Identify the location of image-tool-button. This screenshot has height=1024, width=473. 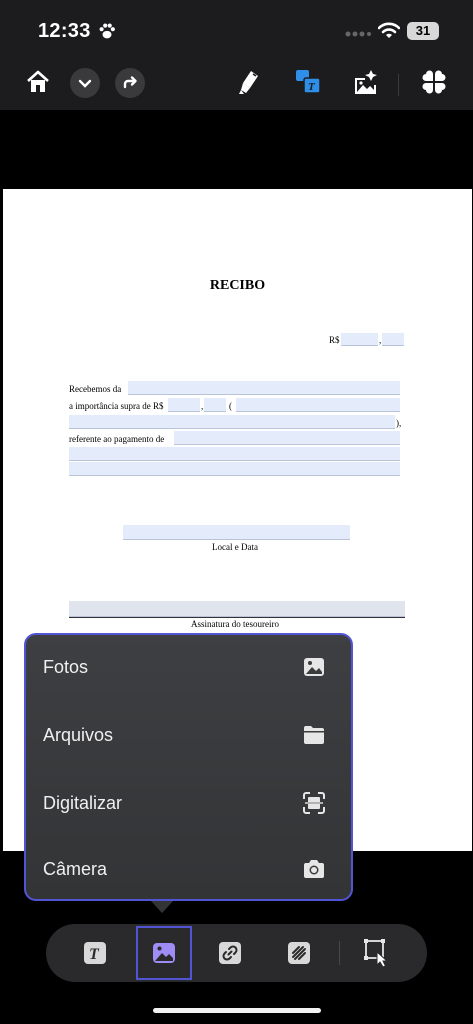
(164, 953).